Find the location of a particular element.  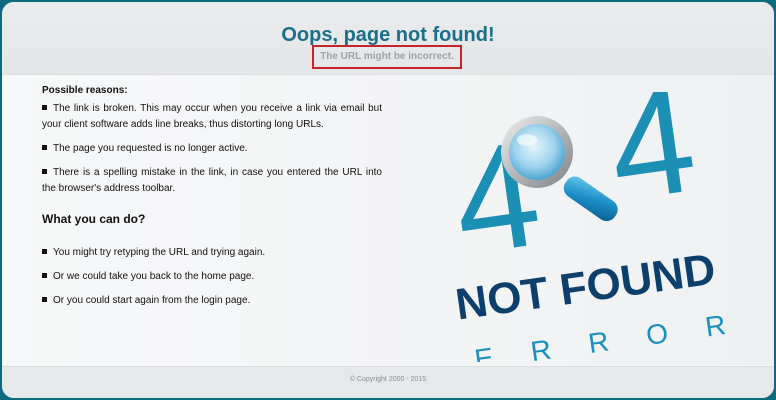

page-title: Oops, page not found! is located at coordinates (388, 35).